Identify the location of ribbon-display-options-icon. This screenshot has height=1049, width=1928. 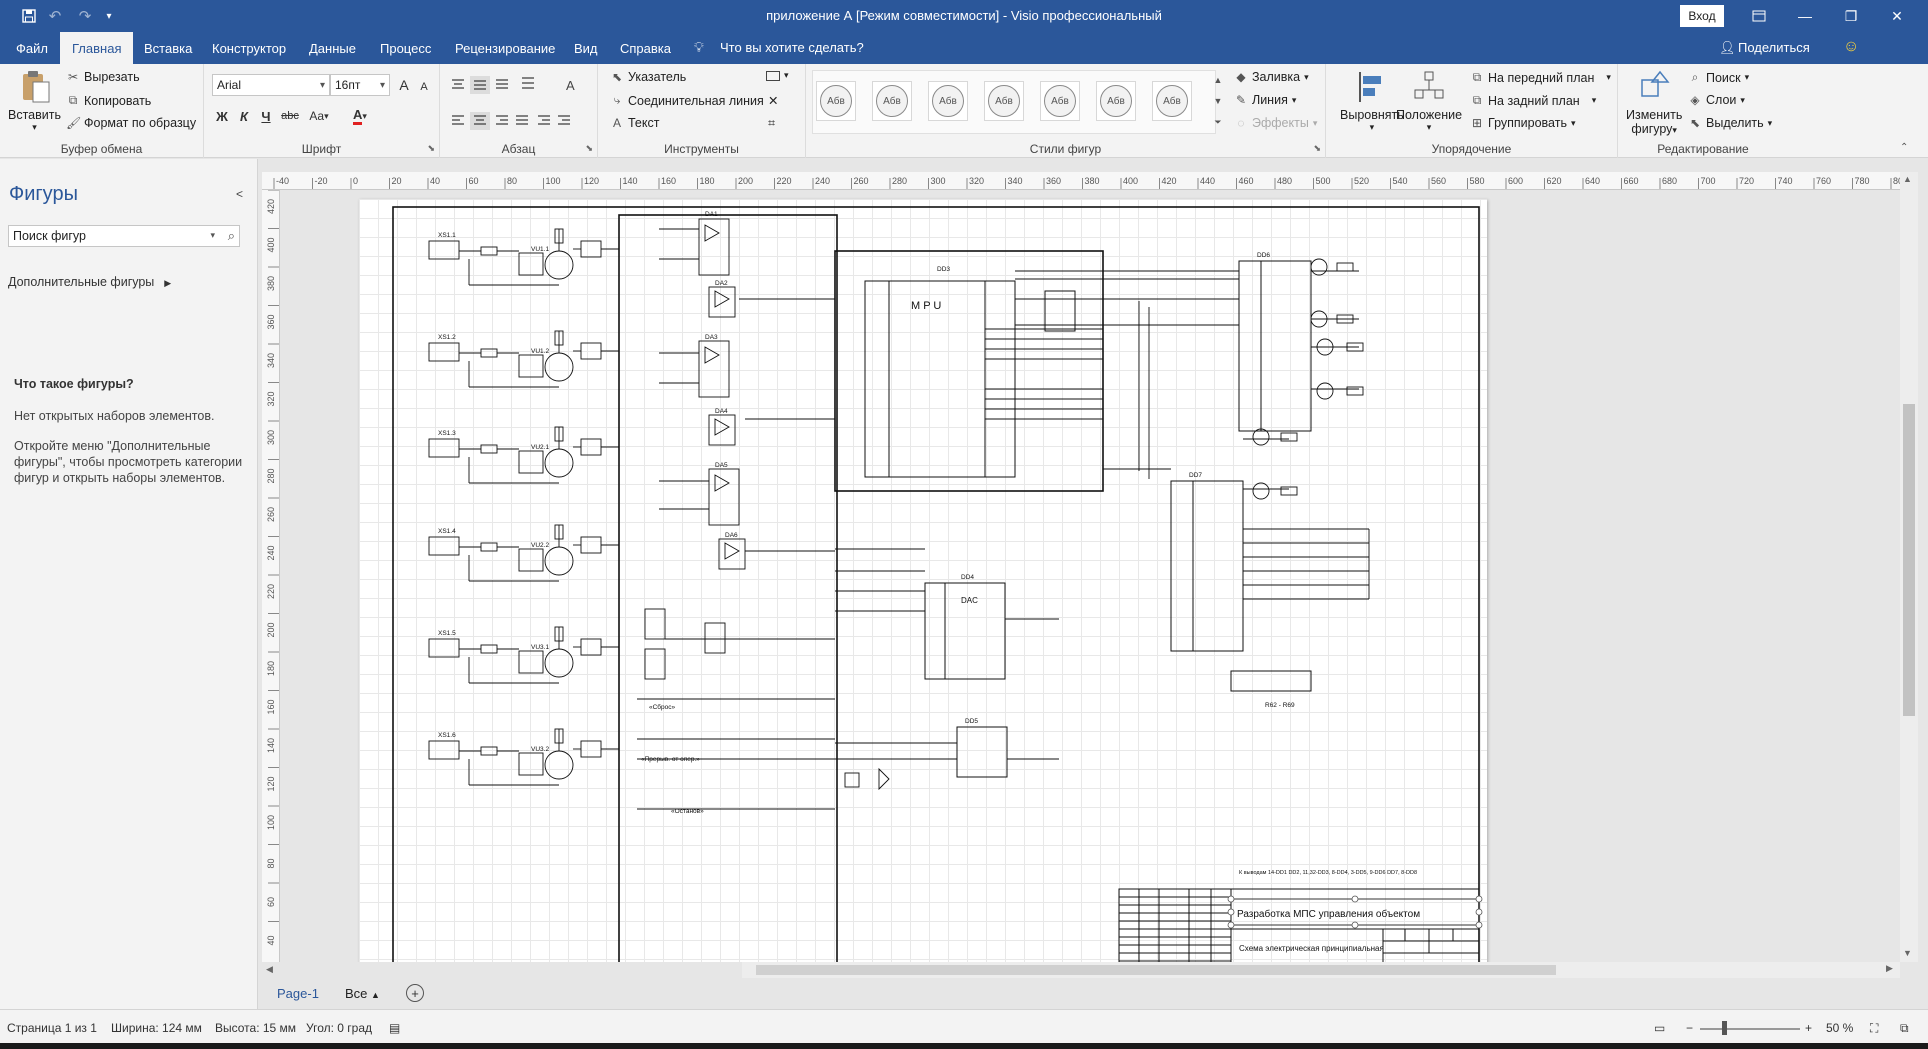
(1759, 16).